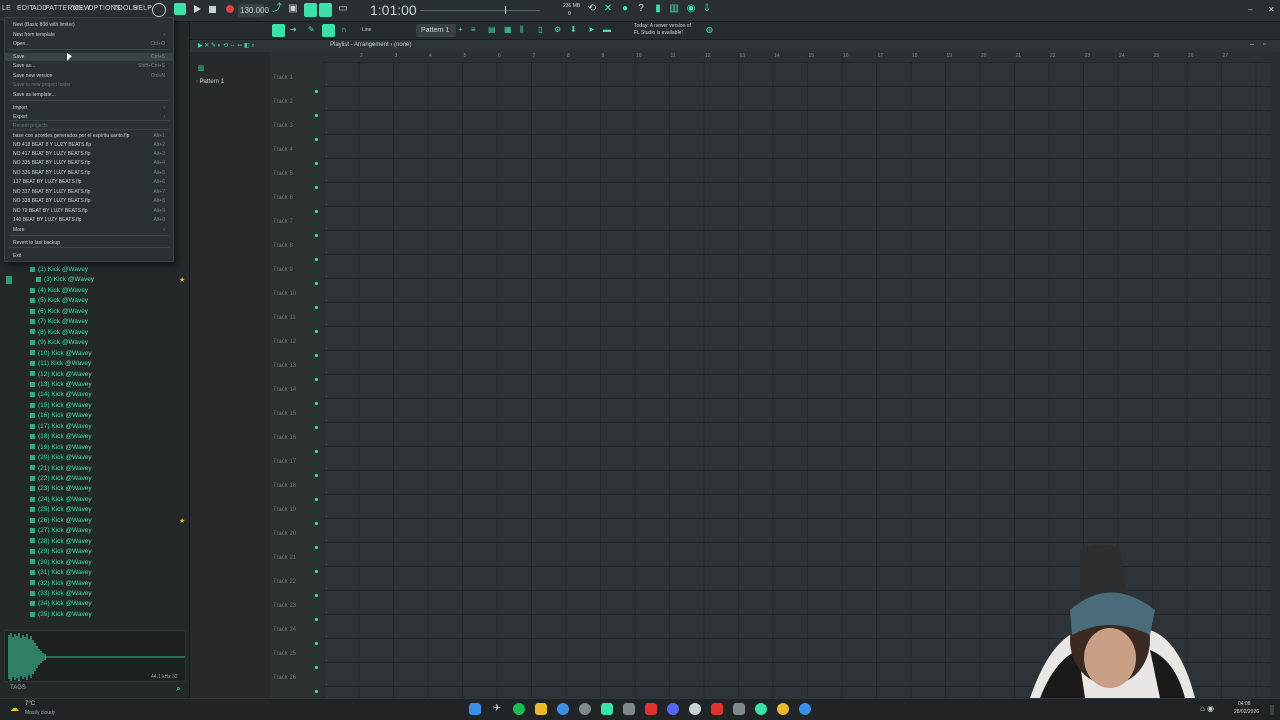 This screenshot has width=1280, height=720. I want to click on track-label: Track 21, so click(284, 558).